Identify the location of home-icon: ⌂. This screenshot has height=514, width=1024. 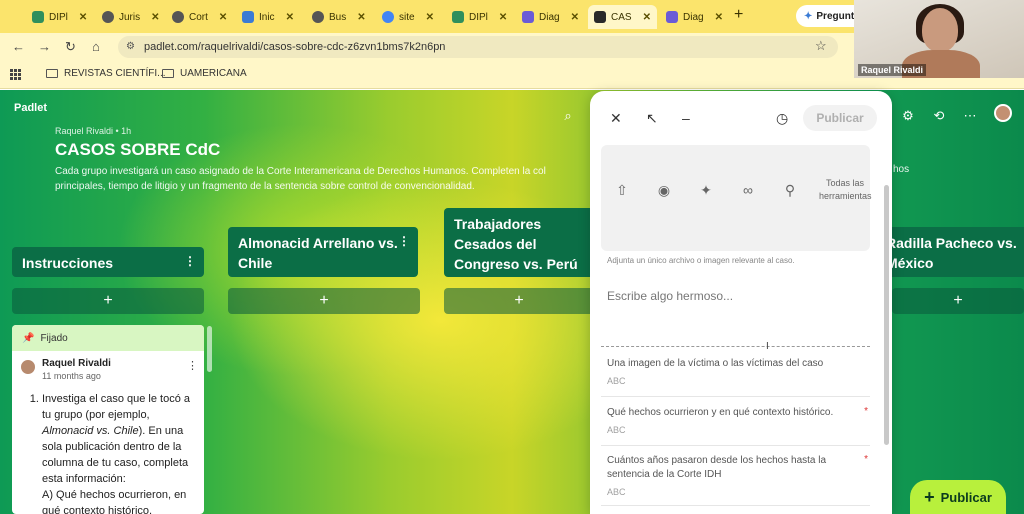
(96, 46).